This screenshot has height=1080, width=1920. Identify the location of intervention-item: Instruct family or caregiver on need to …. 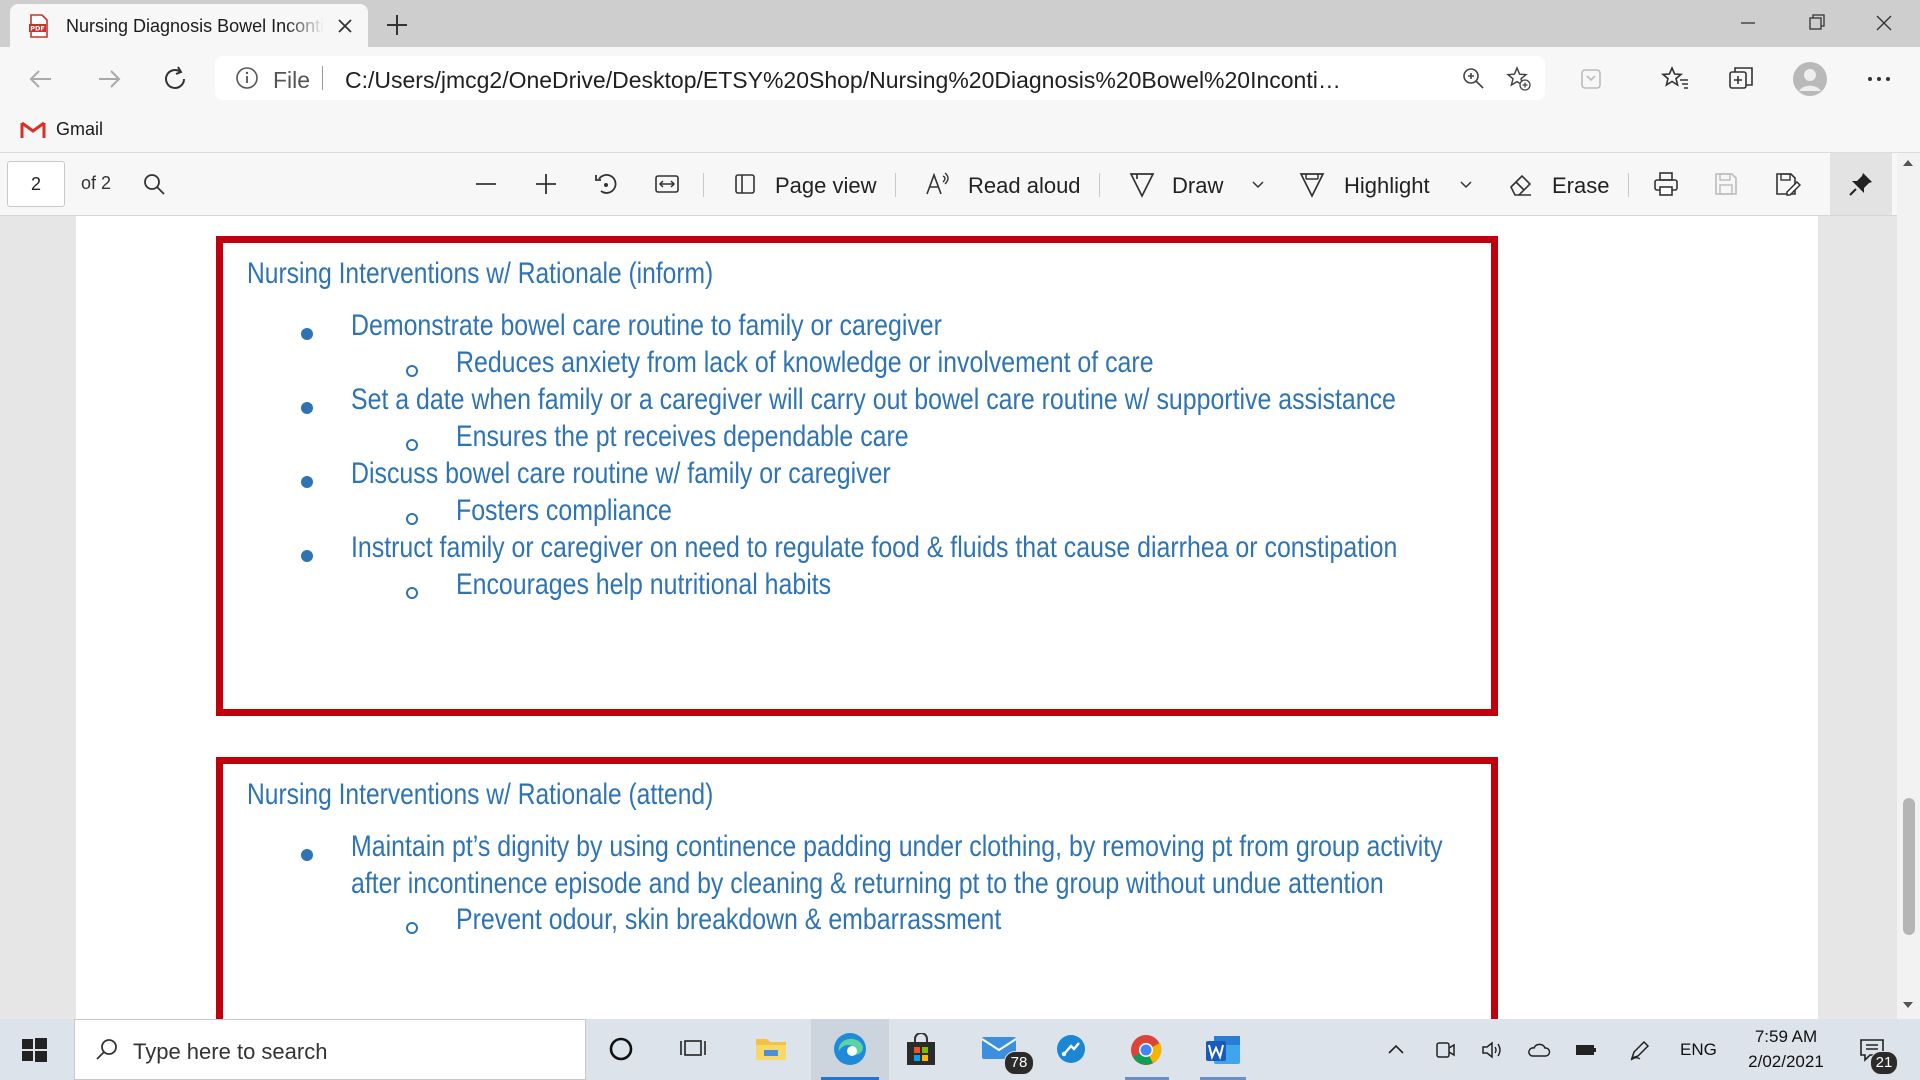
(874, 547).